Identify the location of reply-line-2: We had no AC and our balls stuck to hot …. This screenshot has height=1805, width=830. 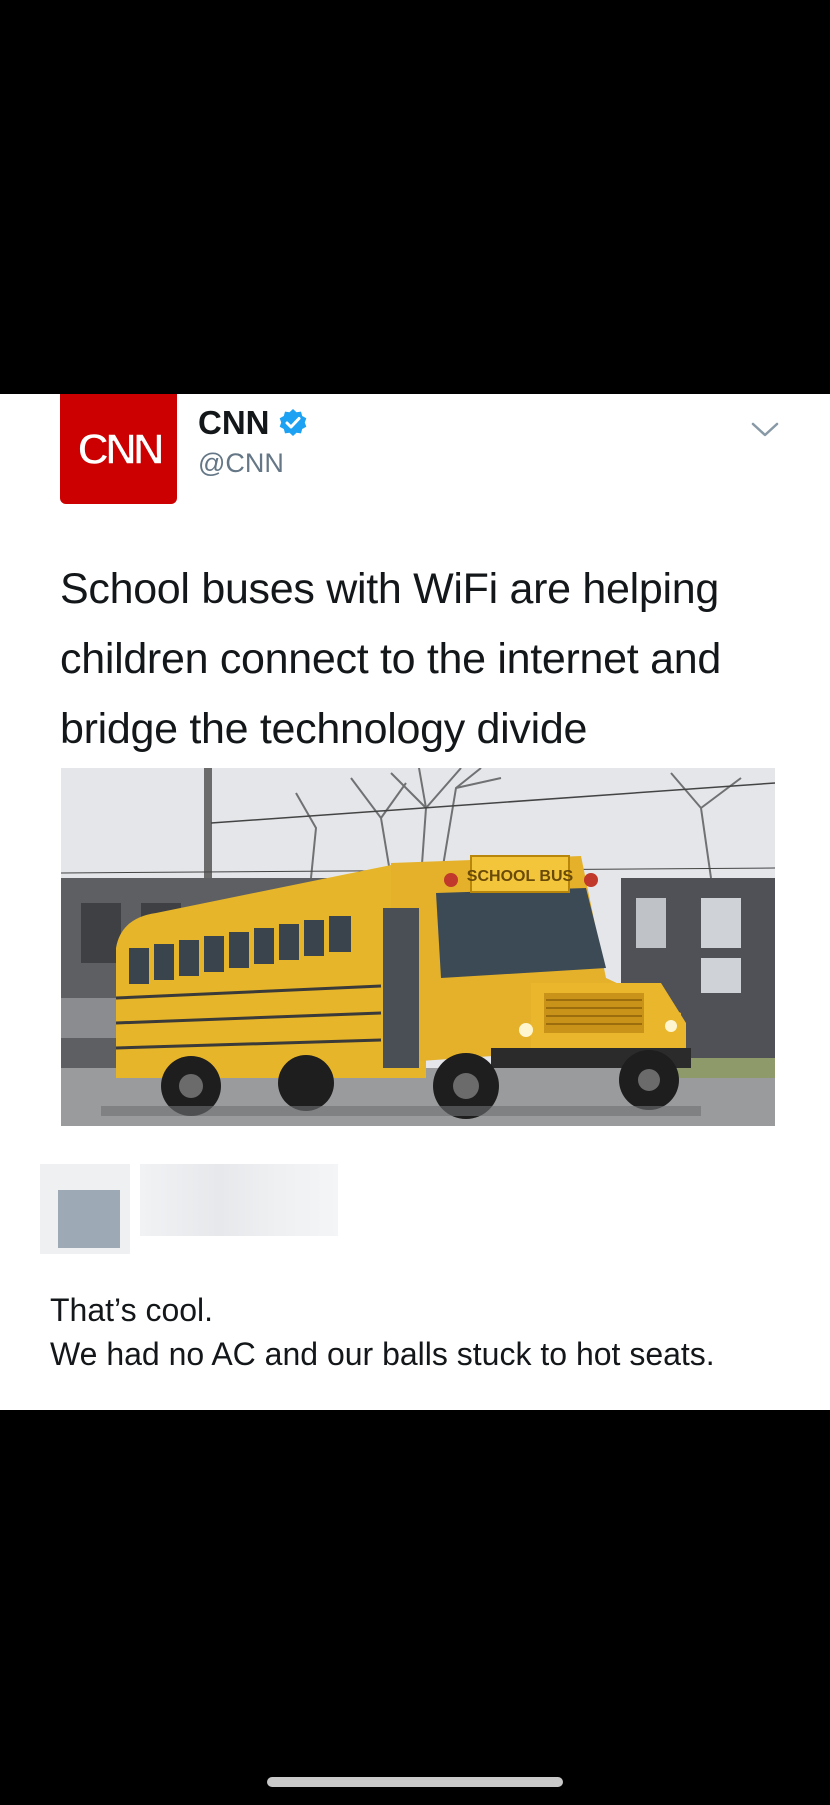
(382, 1354).